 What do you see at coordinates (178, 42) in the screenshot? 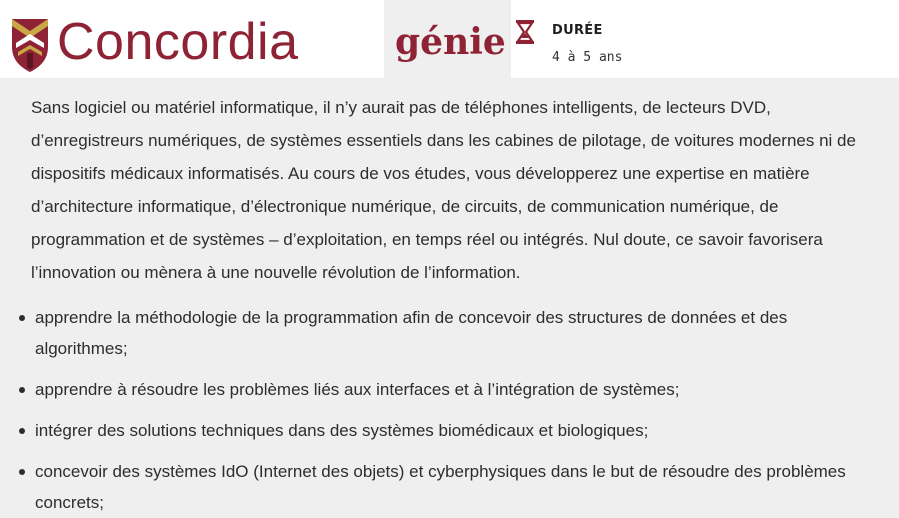
I see `concordia-wordmark: Concordia` at bounding box center [178, 42].